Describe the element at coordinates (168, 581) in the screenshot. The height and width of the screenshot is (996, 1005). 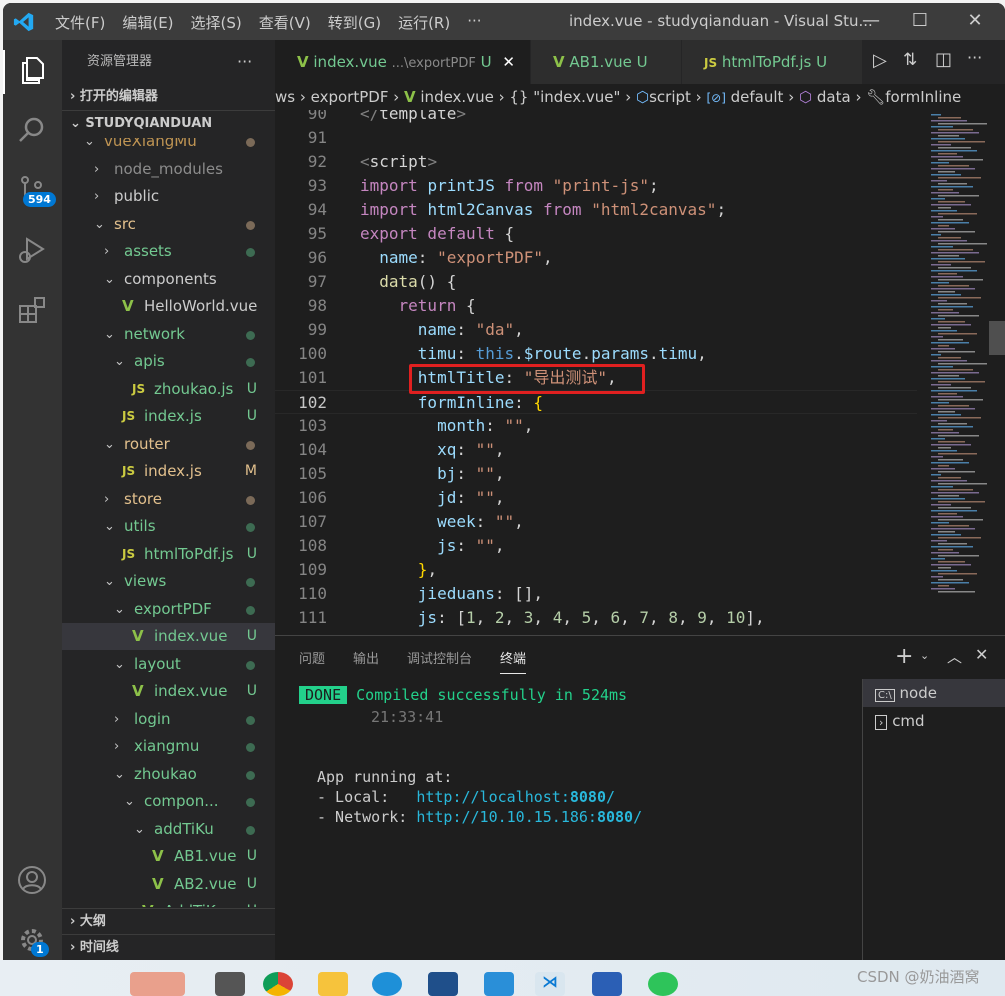
I see `tree-item: ⌄ views` at that location.